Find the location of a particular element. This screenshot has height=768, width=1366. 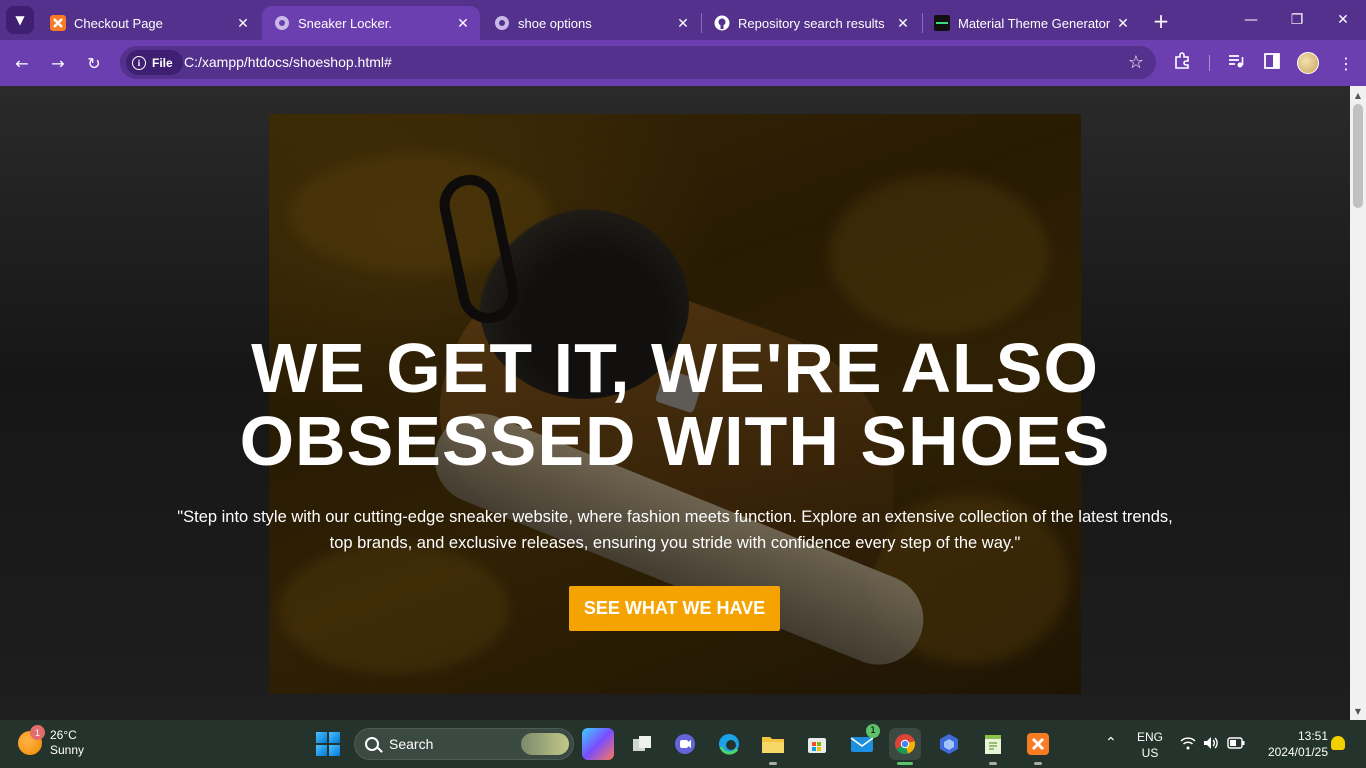

tab-checkout: Checkout Page ✕ is located at coordinates (149, 23).